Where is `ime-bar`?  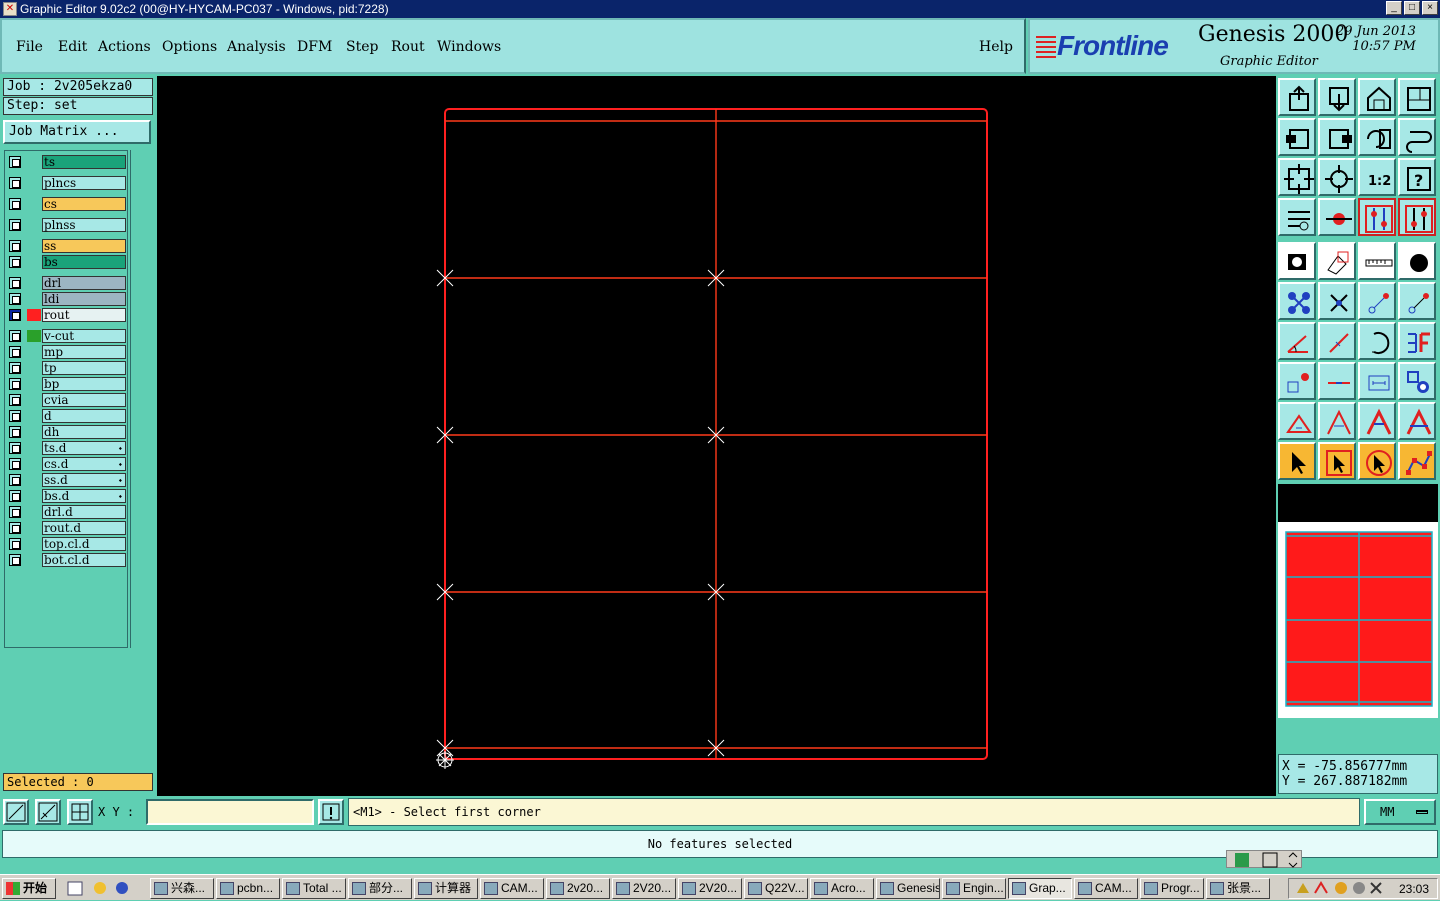
ime-bar is located at coordinates (1264, 859).